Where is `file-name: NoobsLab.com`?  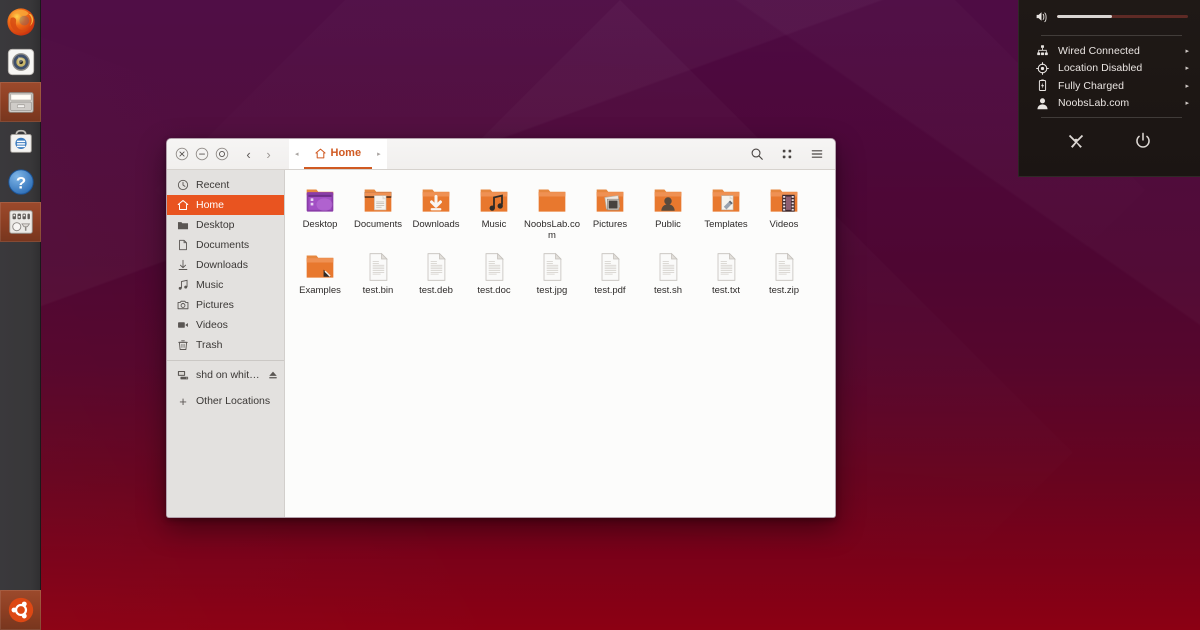
file-name: NoobsLab.com is located at coordinates (552, 230).